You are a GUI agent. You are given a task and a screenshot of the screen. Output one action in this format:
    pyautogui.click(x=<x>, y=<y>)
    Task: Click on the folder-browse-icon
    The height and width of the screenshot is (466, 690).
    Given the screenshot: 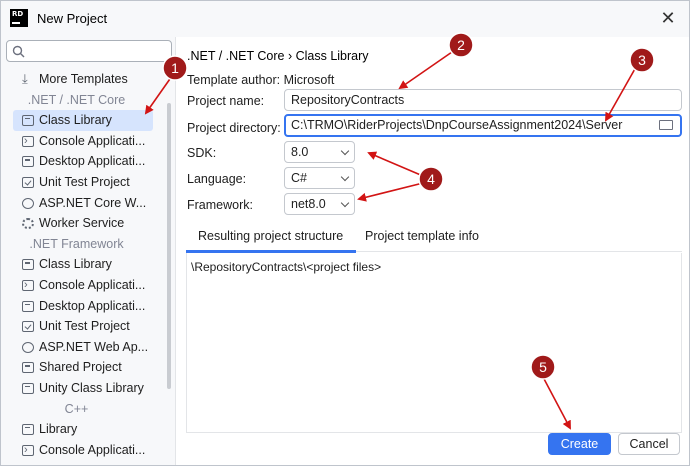 What is the action you would take?
    pyautogui.click(x=666, y=125)
    